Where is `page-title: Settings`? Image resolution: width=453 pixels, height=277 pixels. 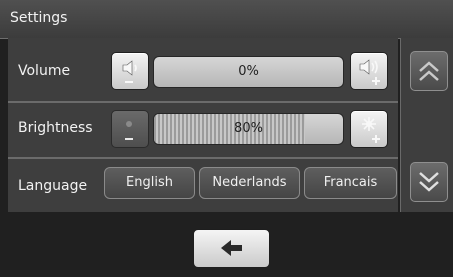 page-title: Settings is located at coordinates (39, 18).